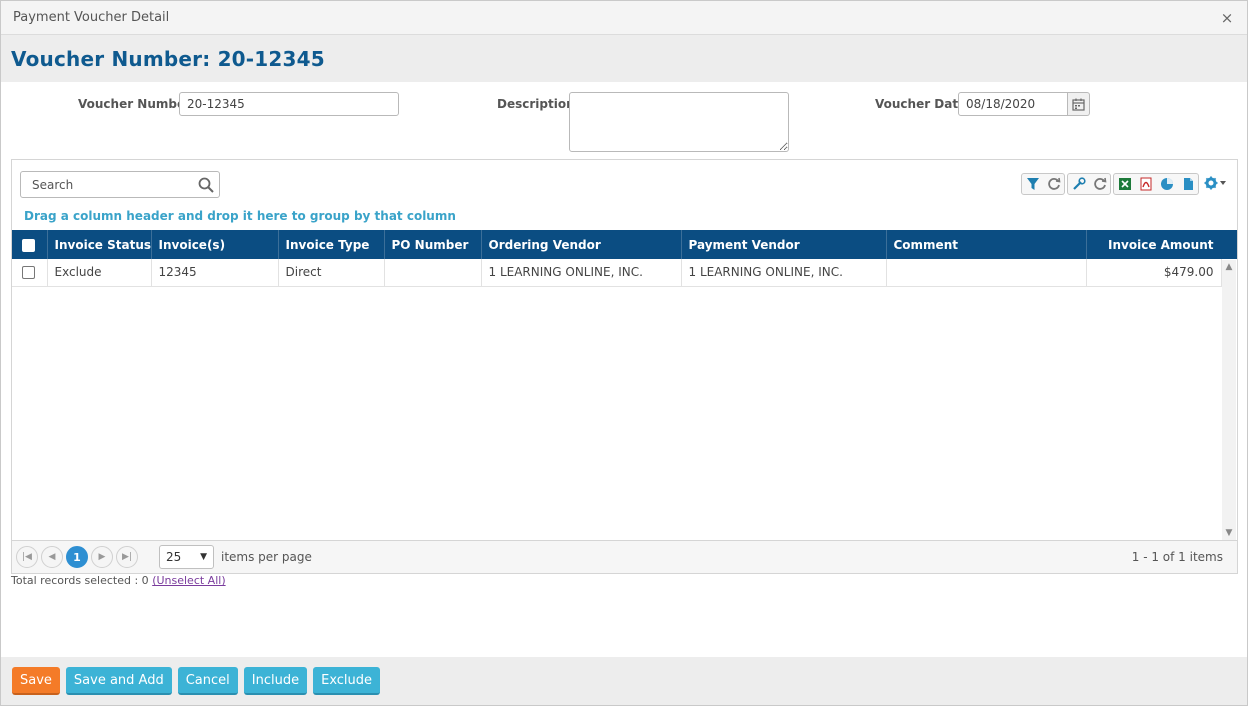  Describe the element at coordinates (77, 557) in the screenshot. I see `current-page-button: 1` at that location.